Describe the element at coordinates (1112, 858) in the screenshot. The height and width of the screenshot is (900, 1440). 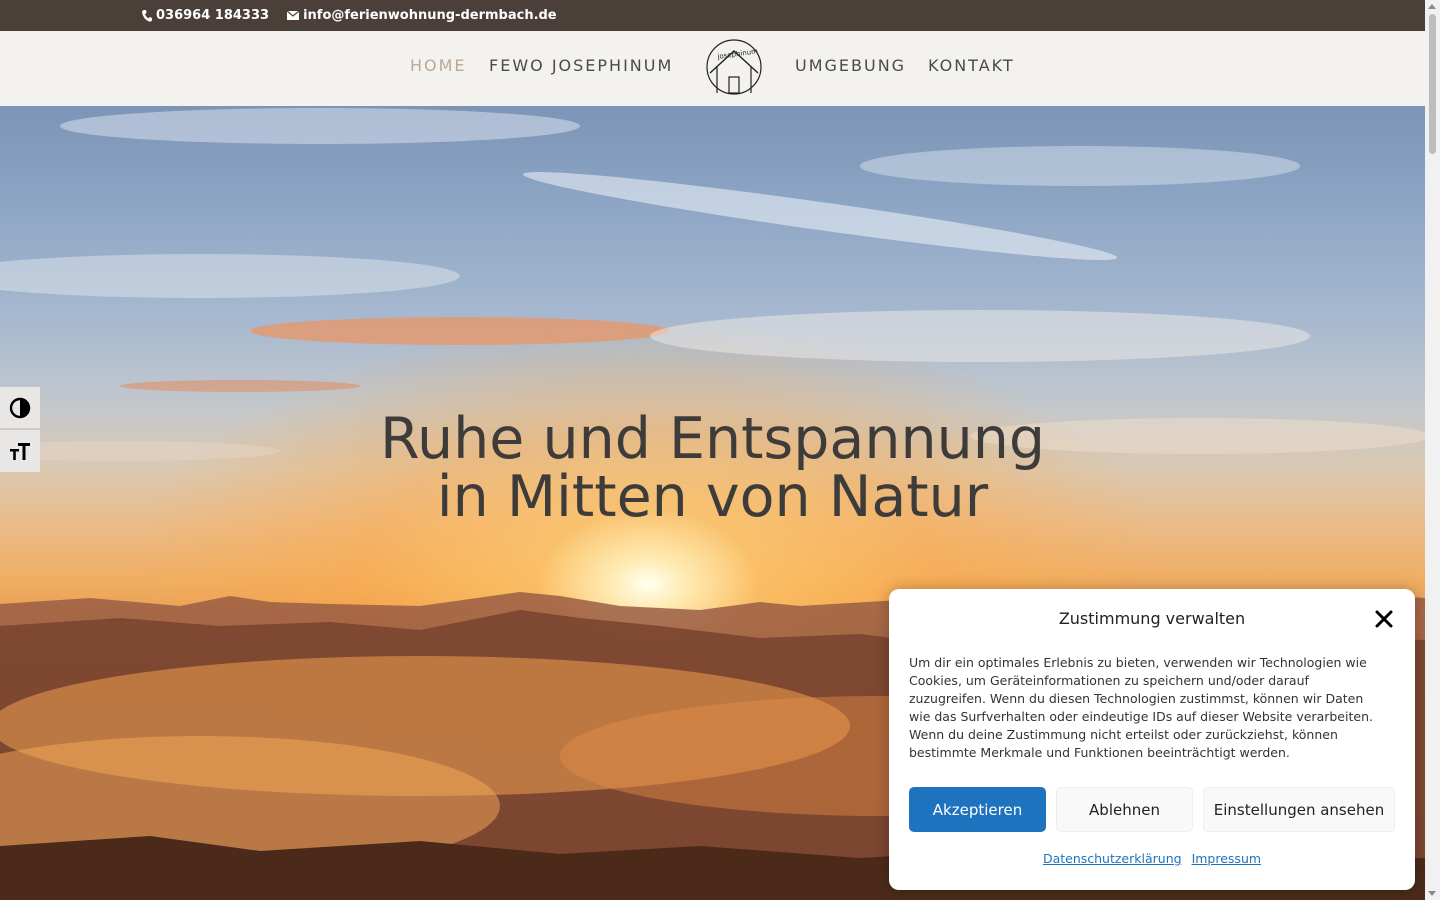
I see `privacy-policy-link: Datenschutzerklärung` at that location.